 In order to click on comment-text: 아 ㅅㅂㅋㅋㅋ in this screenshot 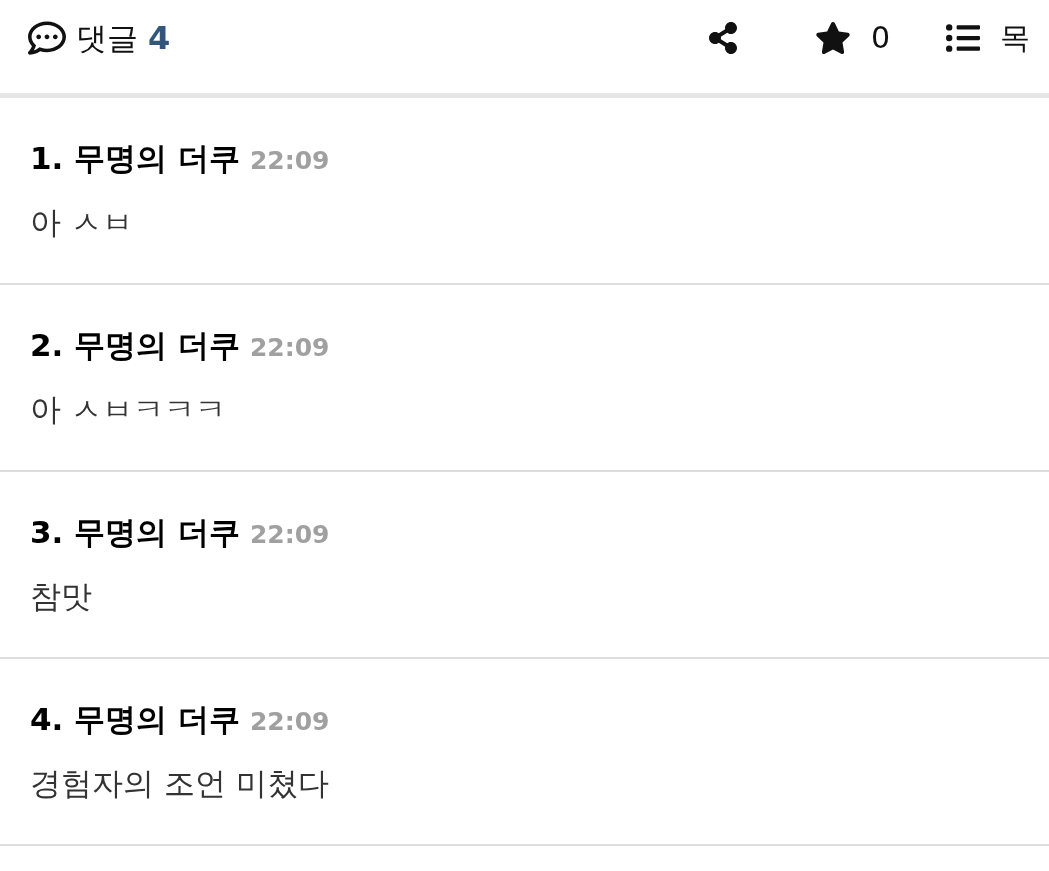, I will do `click(128, 409)`.